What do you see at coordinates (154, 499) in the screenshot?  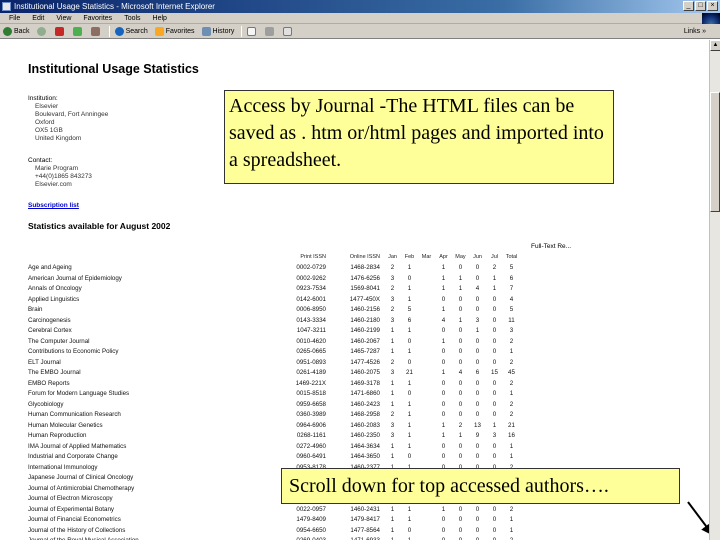 I see `journal-name-link: Journal of Electron Microscopy` at bounding box center [154, 499].